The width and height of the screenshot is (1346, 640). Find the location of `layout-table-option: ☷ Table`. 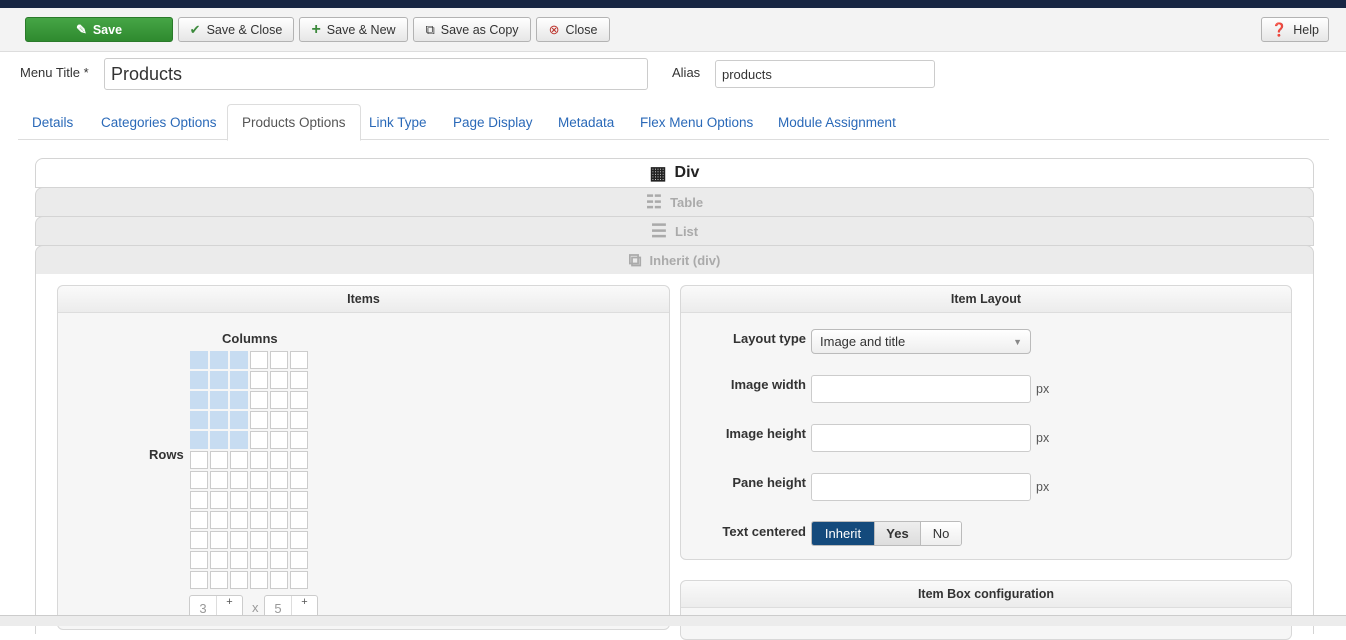

layout-table-option: ☷ Table is located at coordinates (674, 202).